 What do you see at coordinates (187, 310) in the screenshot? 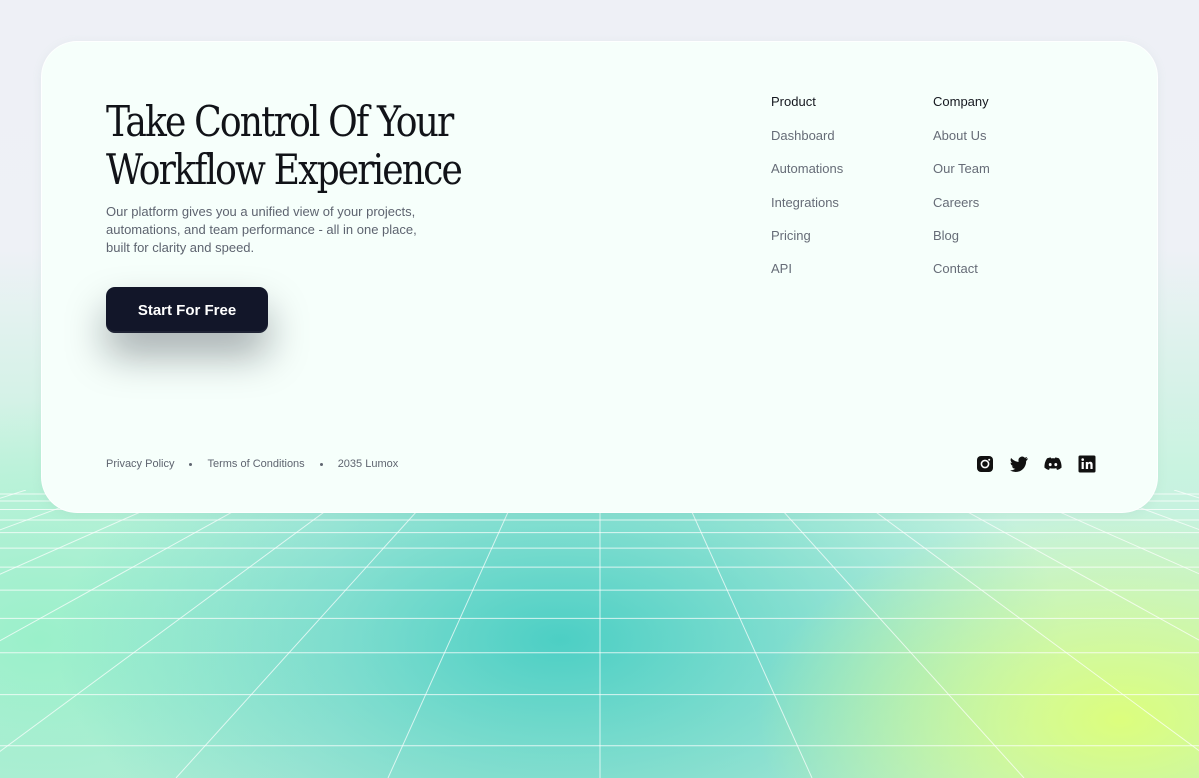
I see `start-for-free-button: Start For Free` at bounding box center [187, 310].